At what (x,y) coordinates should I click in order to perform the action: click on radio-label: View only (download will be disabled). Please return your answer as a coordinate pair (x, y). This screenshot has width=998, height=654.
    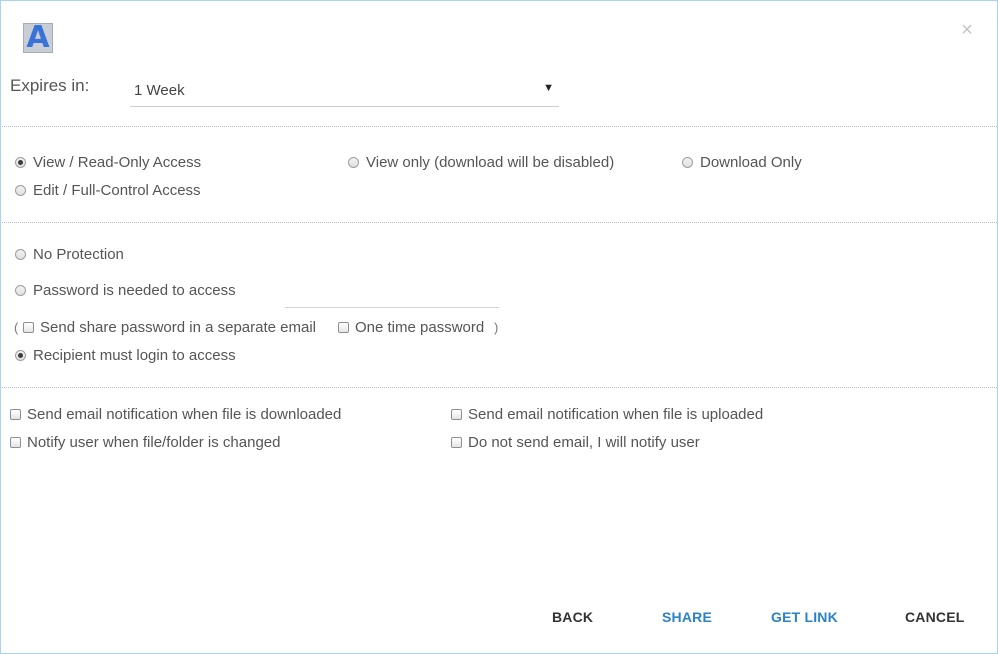
    Looking at the image, I should click on (490, 162).